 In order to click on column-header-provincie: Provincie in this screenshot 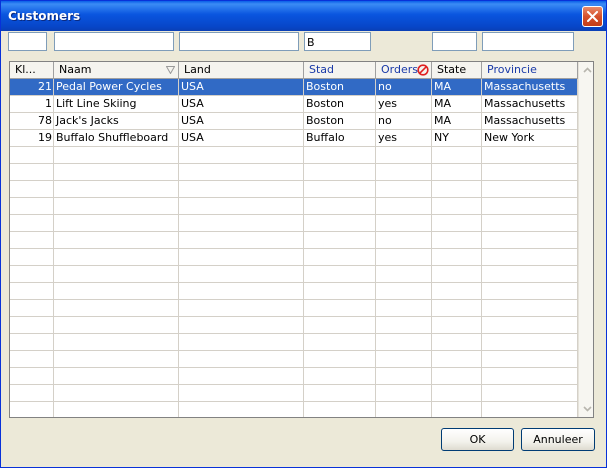, I will do `click(530, 70)`.